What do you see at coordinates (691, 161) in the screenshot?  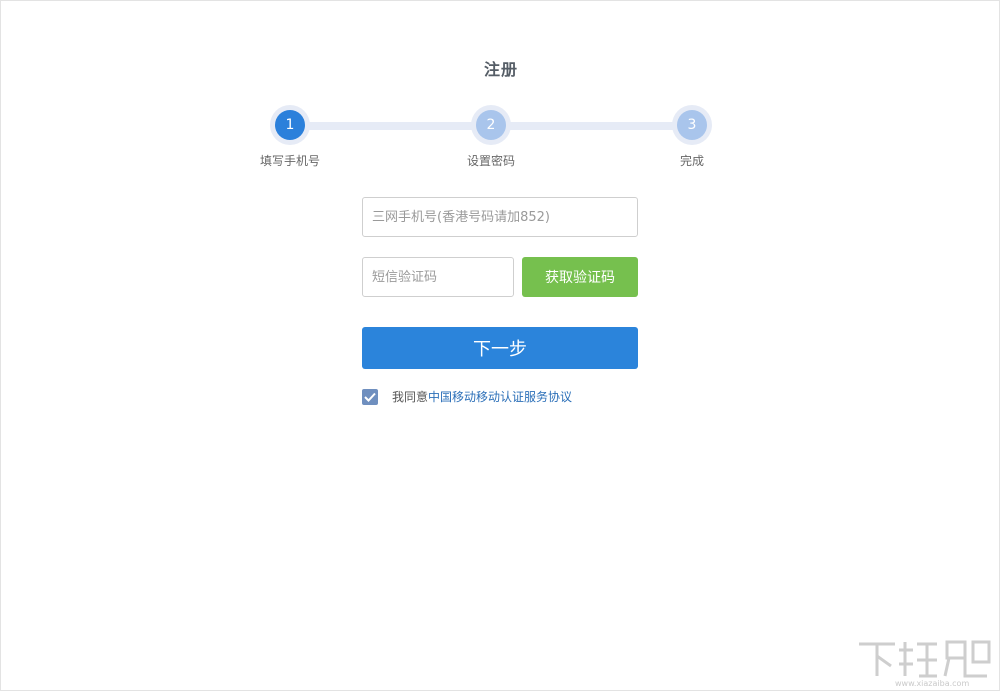 I see `step-3-label: 完成` at bounding box center [691, 161].